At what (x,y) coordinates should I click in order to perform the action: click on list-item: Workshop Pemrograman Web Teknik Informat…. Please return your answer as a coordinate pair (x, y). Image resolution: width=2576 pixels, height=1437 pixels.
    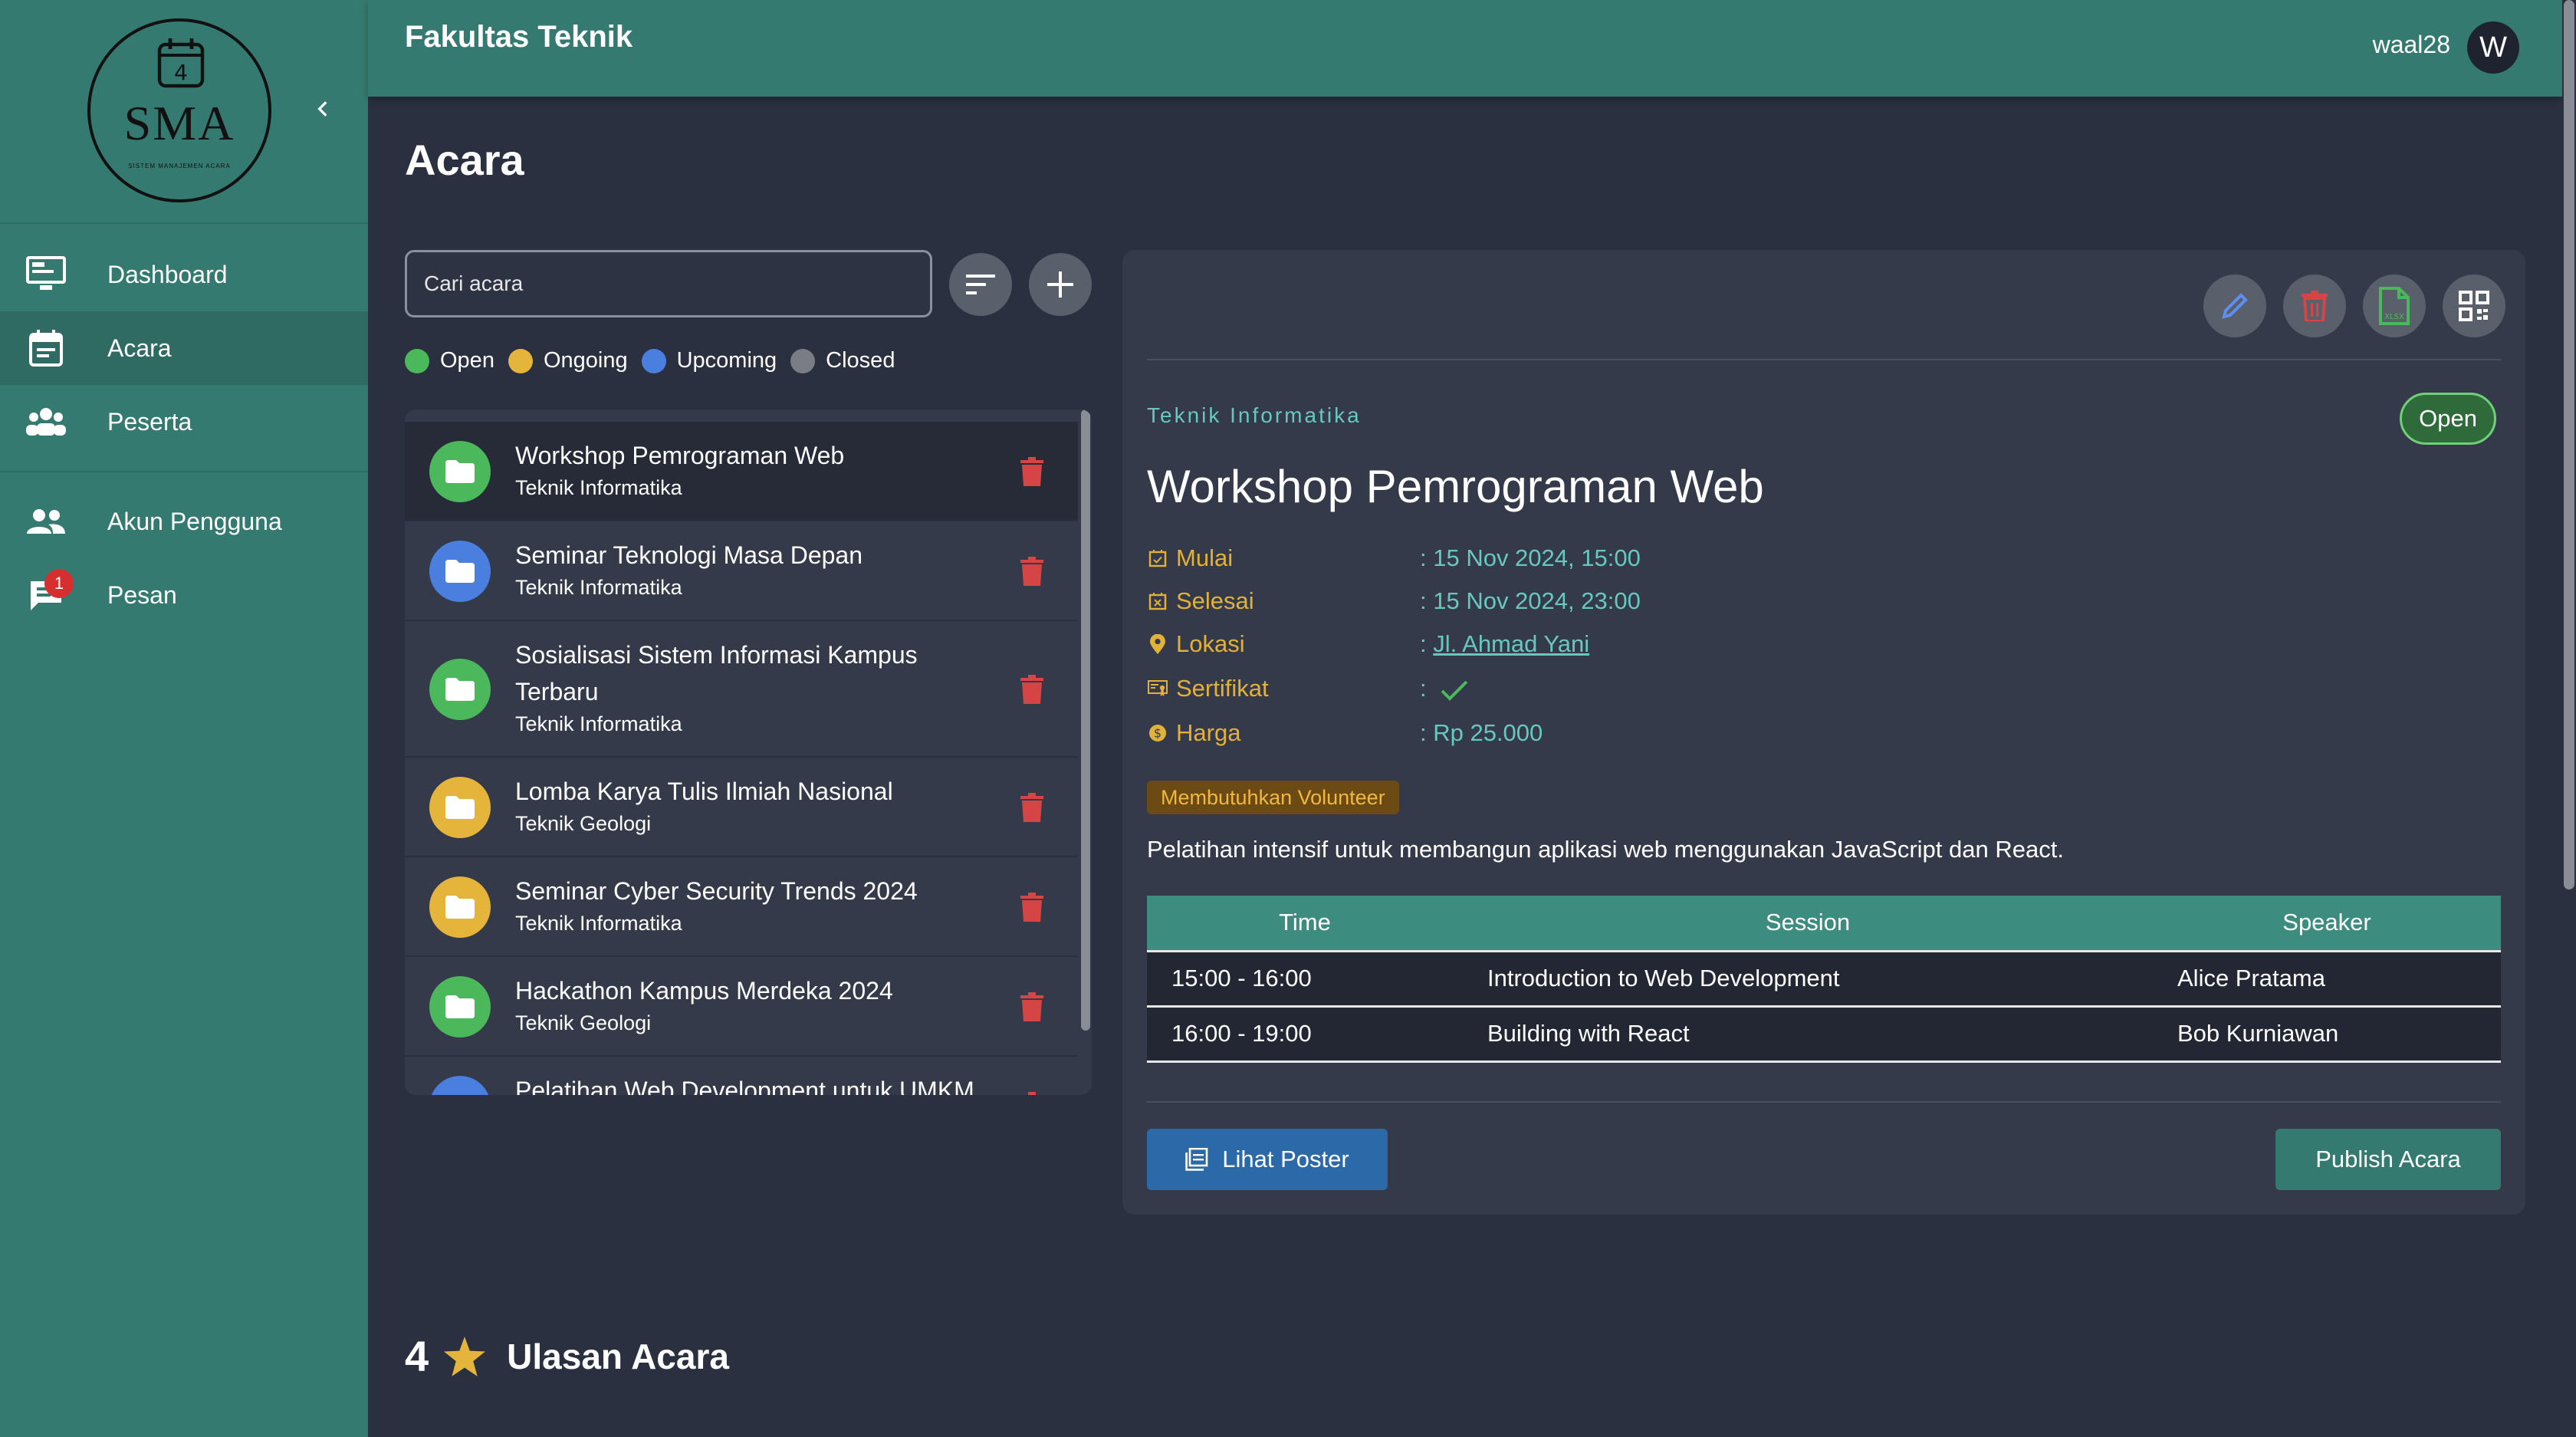
    Looking at the image, I should click on (741, 471).